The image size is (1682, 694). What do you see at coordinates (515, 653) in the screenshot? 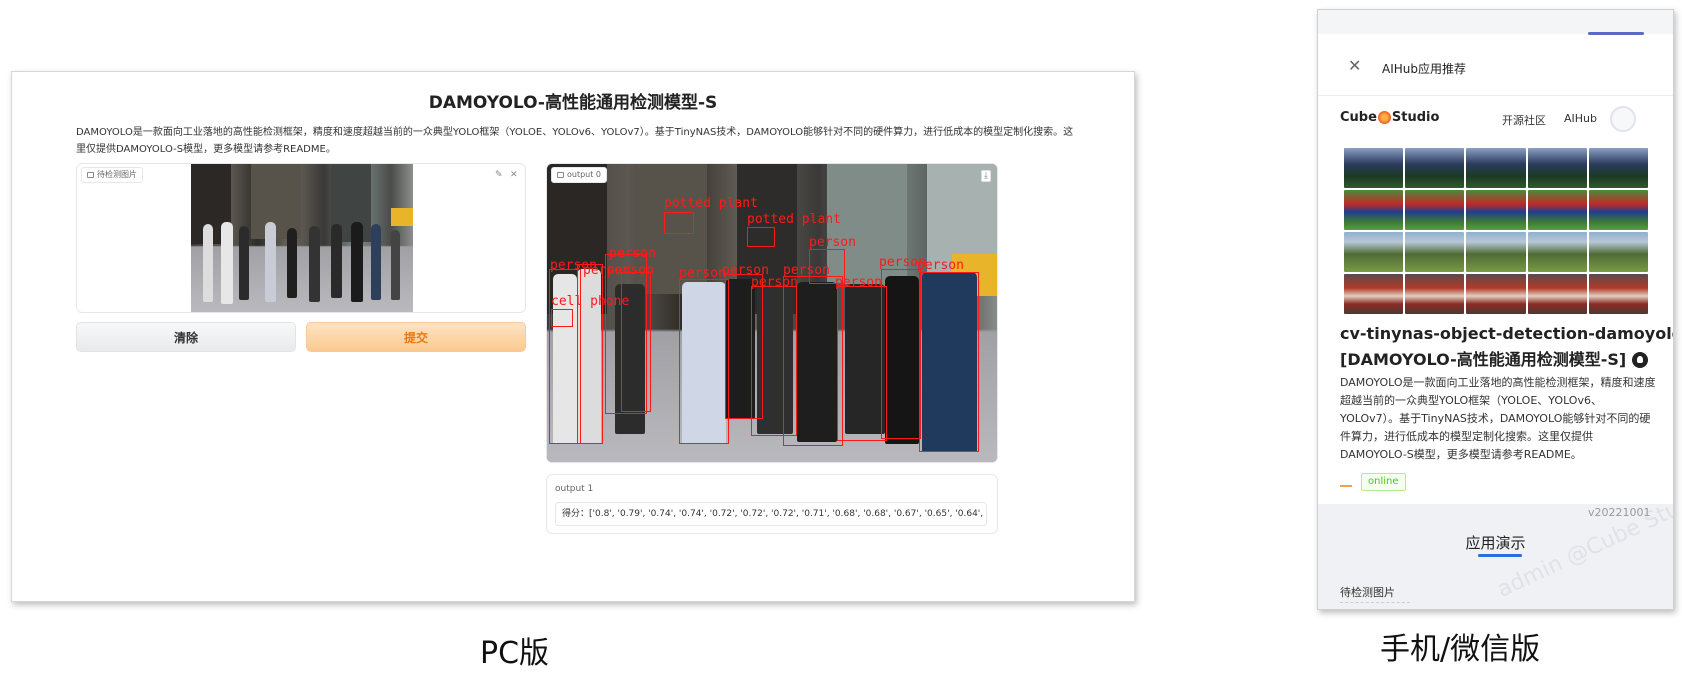
I see `pc-caption: PC版` at bounding box center [515, 653].